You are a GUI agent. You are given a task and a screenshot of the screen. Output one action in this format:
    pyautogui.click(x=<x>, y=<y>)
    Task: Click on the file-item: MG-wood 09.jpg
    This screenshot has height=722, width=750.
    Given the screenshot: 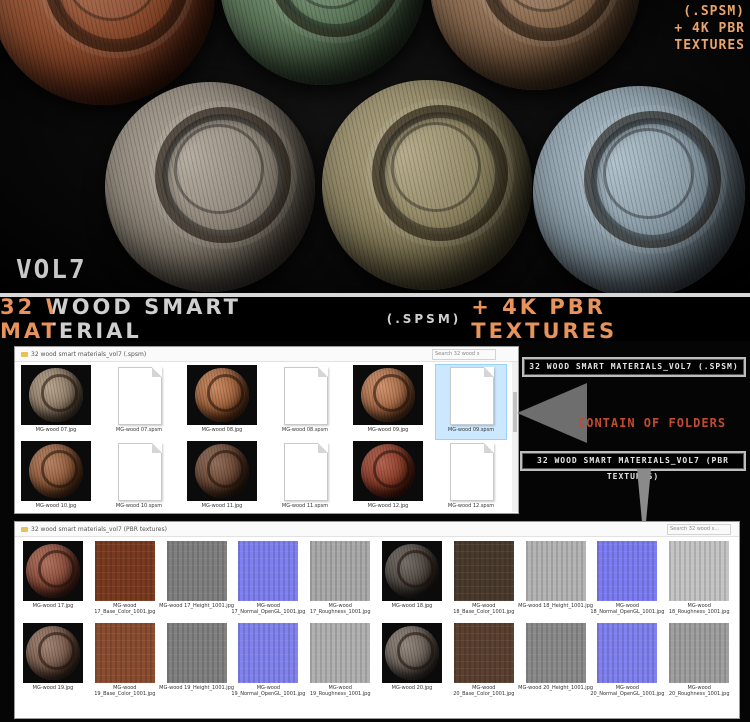 What is the action you would take?
    pyautogui.click(x=388, y=402)
    